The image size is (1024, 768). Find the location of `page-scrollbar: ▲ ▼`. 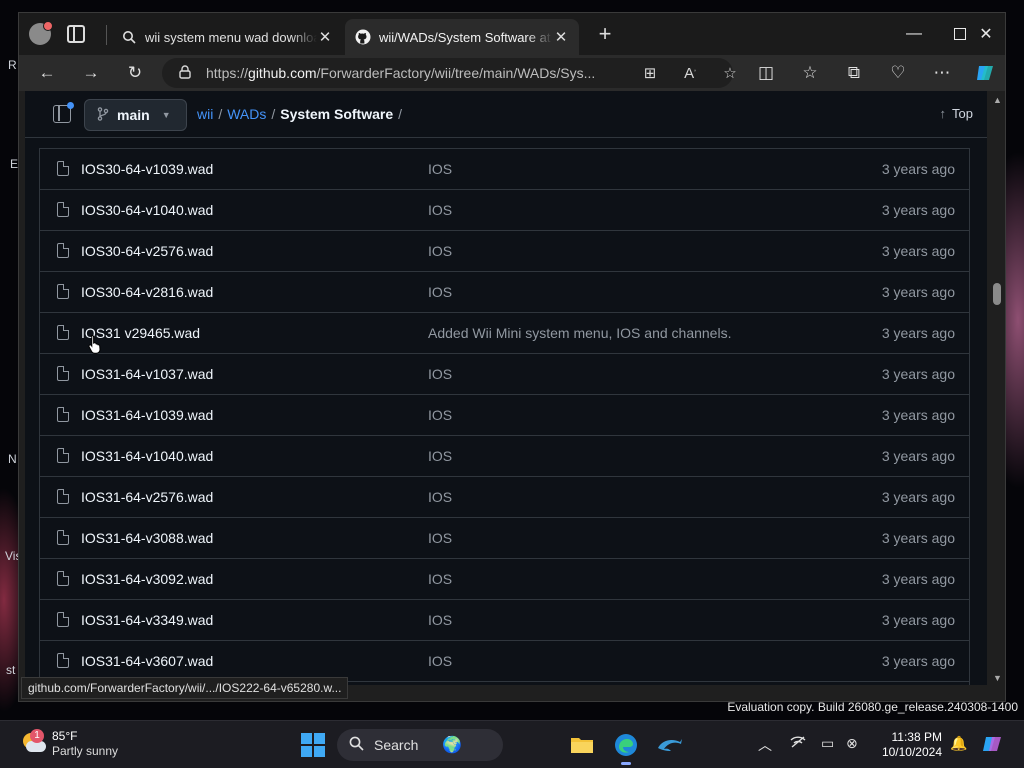

page-scrollbar: ▲ ▼ is located at coordinates (996, 388).